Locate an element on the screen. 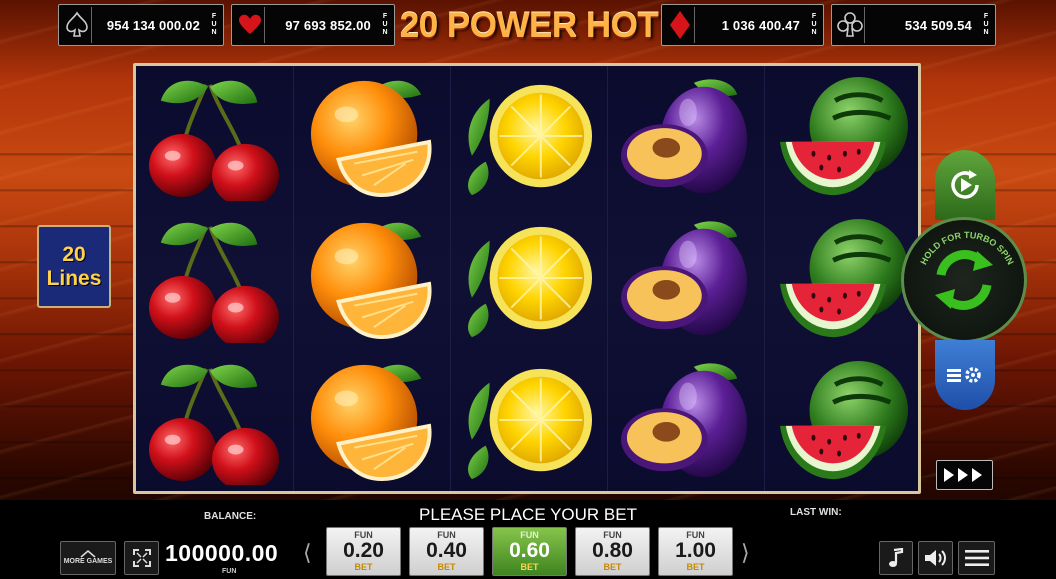 The image size is (1056, 579). lines-indicator: 20 Lines is located at coordinates (74, 266).